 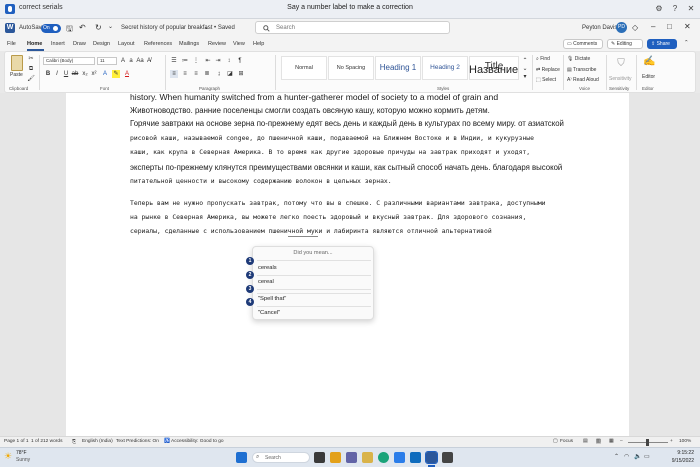 What do you see at coordinates (677, 461) in the screenshot?
I see `clock-date: 9/15/2022` at bounding box center [677, 461].